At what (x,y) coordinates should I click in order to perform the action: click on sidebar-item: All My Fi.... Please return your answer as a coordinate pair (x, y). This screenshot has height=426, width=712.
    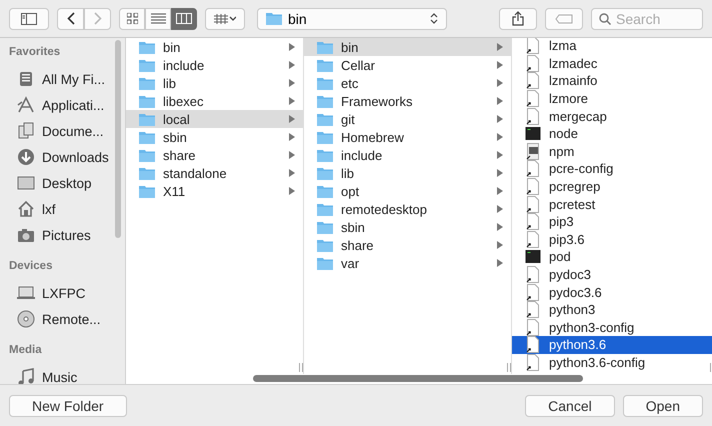
    Looking at the image, I should click on (62, 79).